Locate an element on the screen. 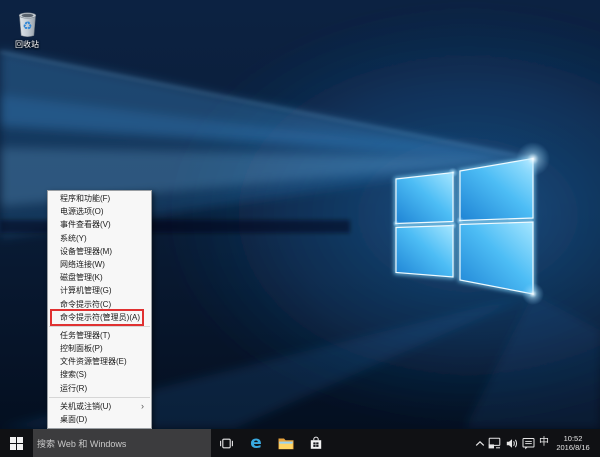  tray-clock: 10:52 2016/8/16 is located at coordinates (573, 443).